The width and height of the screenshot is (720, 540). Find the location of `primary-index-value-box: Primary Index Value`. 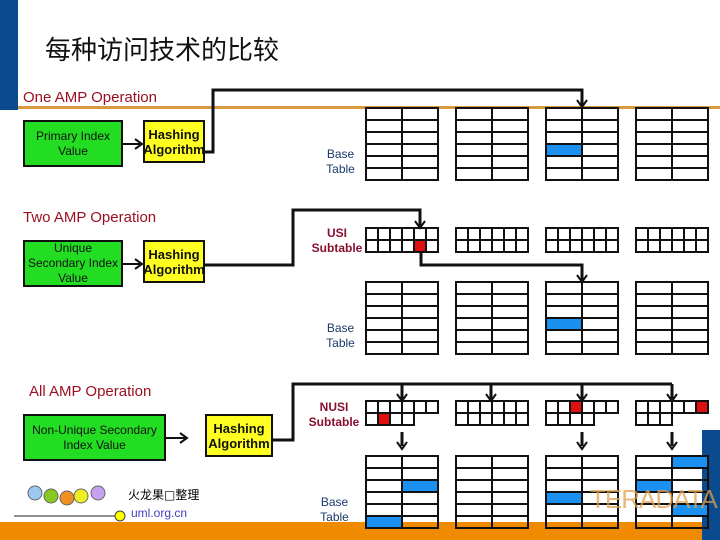

primary-index-value-box: Primary Index Value is located at coordinates (73, 143).